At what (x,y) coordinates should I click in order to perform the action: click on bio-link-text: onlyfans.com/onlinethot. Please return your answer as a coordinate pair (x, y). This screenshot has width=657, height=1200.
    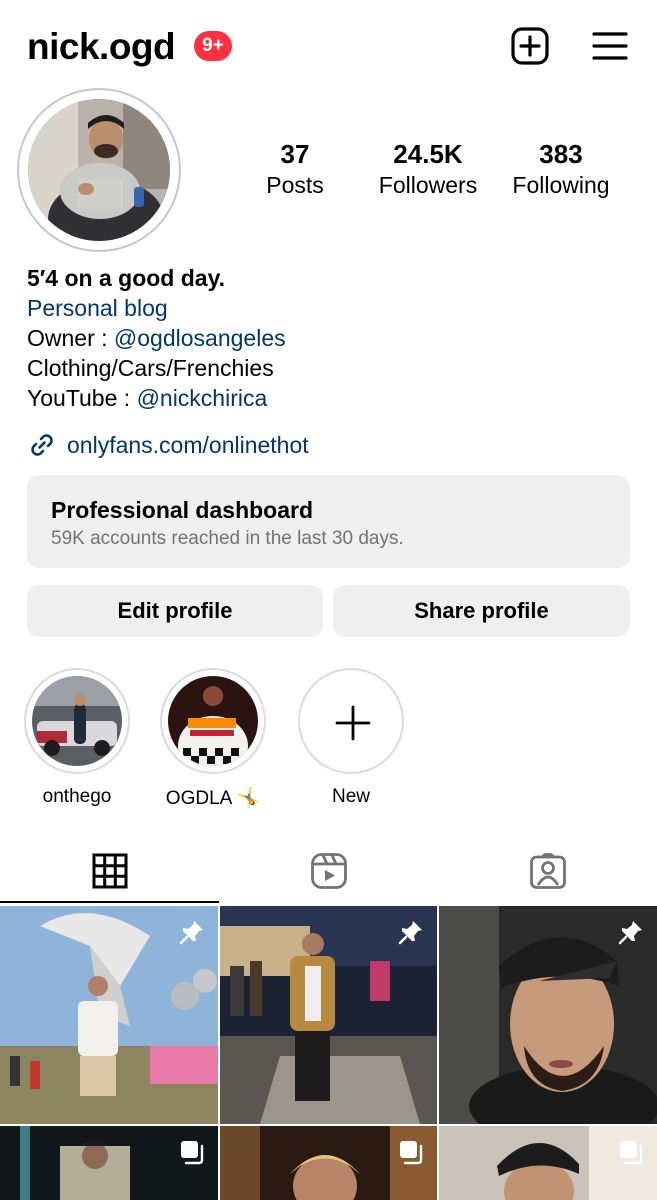
    Looking at the image, I should click on (188, 444).